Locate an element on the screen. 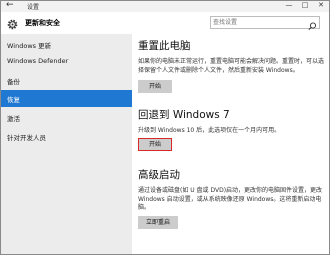 The image size is (330, 255). title-bar: ← 设置 — □ ✕ is located at coordinates (165, 6).